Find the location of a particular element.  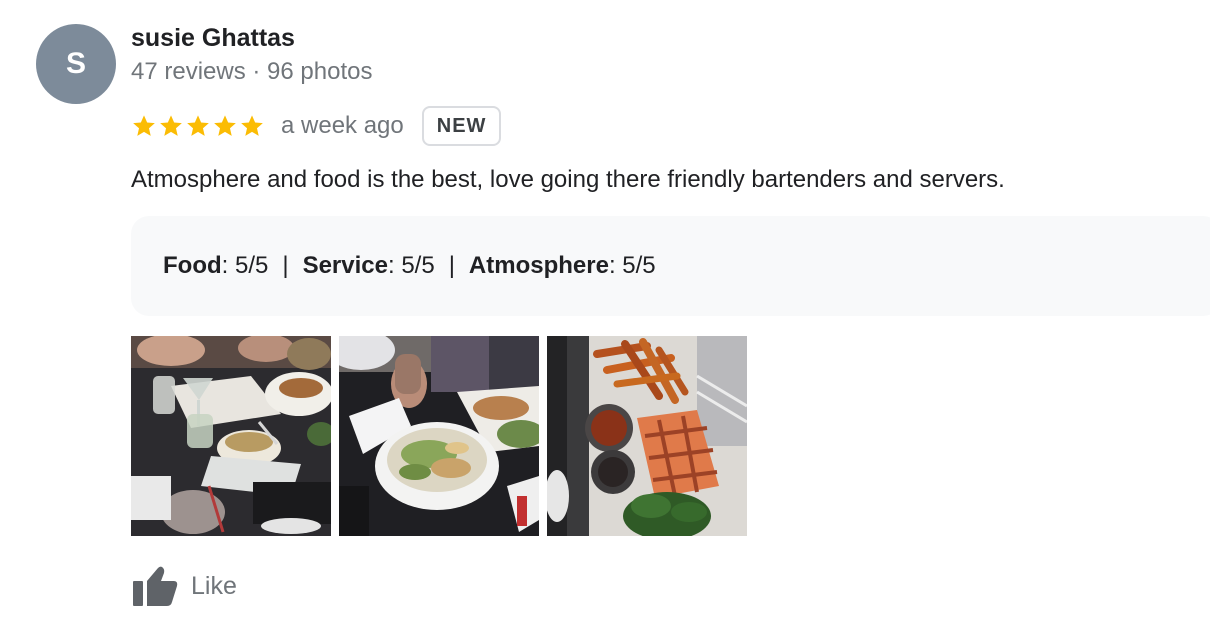

reviewer-stats: 47 reviews · 96 photos is located at coordinates (252, 71).